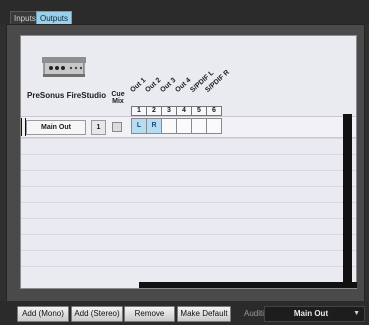 This screenshot has width=369, height=325. I want to click on add-mono-button: Add (Mono), so click(43, 314).